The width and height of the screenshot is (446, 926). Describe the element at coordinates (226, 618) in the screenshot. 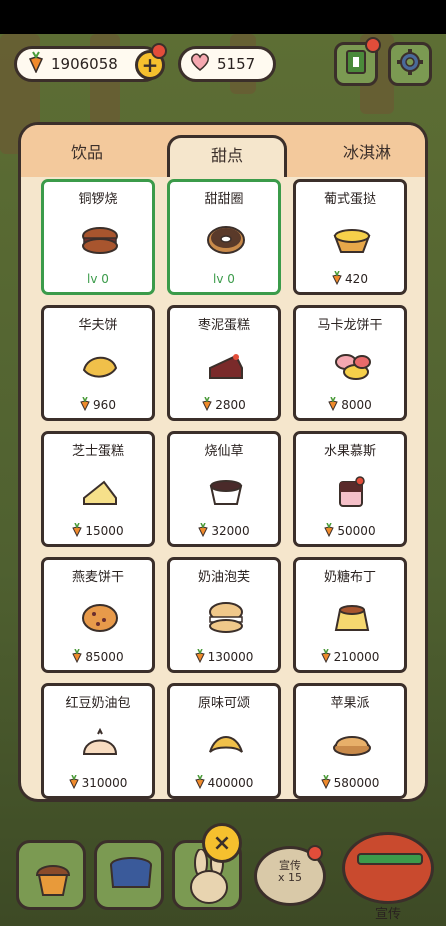

I see `cream-puff-icon` at that location.